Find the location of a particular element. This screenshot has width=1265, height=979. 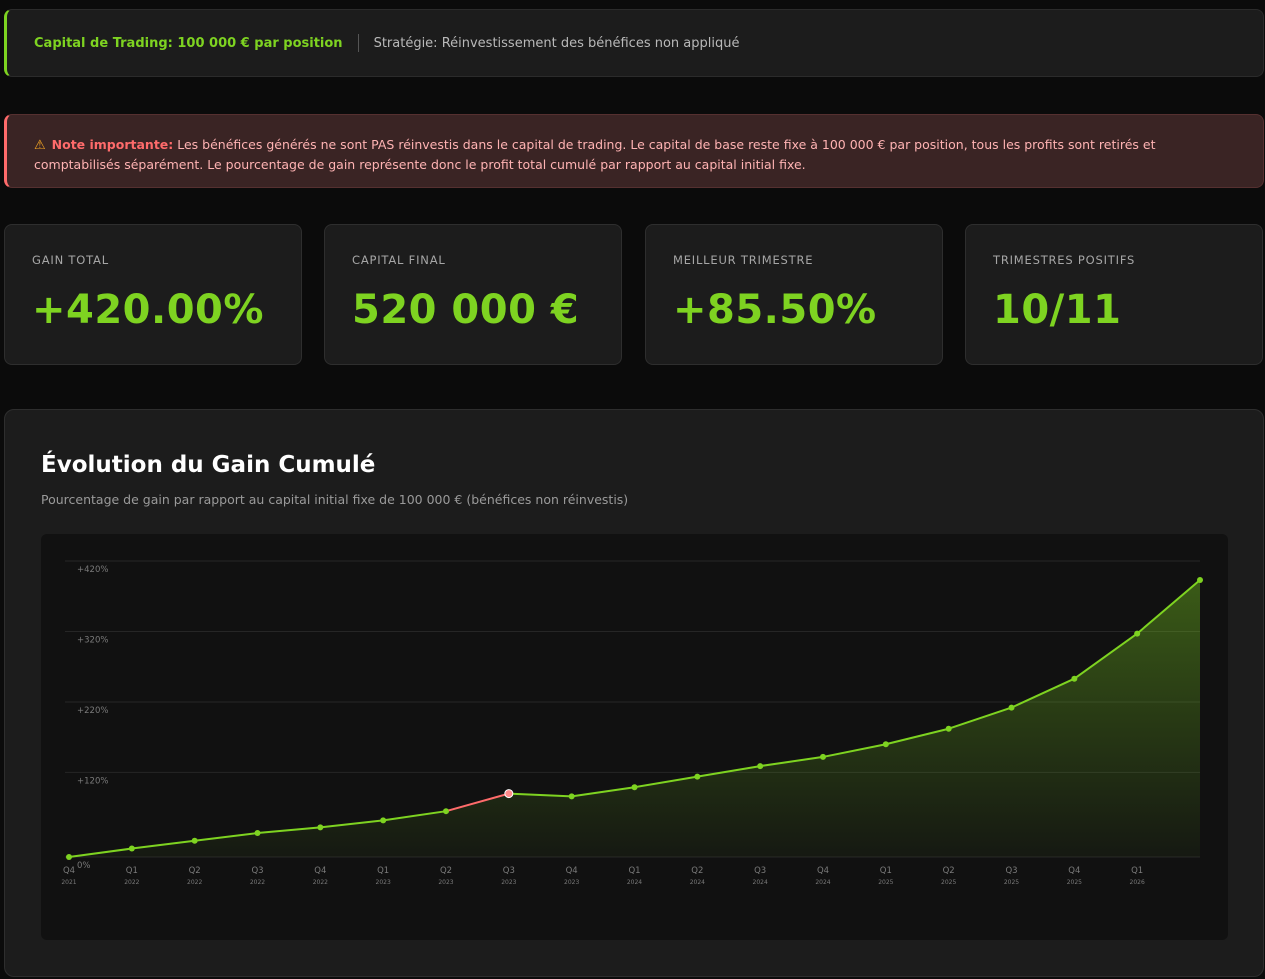

info-divider is located at coordinates (358, 43).